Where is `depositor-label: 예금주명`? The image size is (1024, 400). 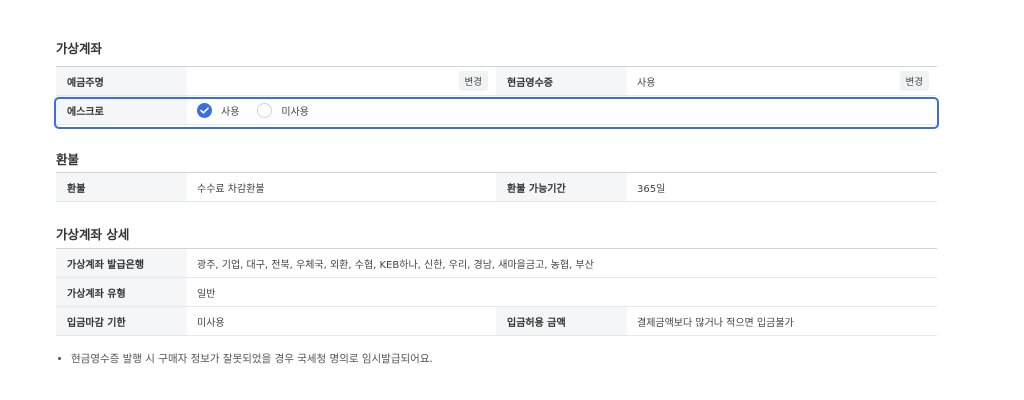
depositor-label: 예금주명 is located at coordinates (121, 81).